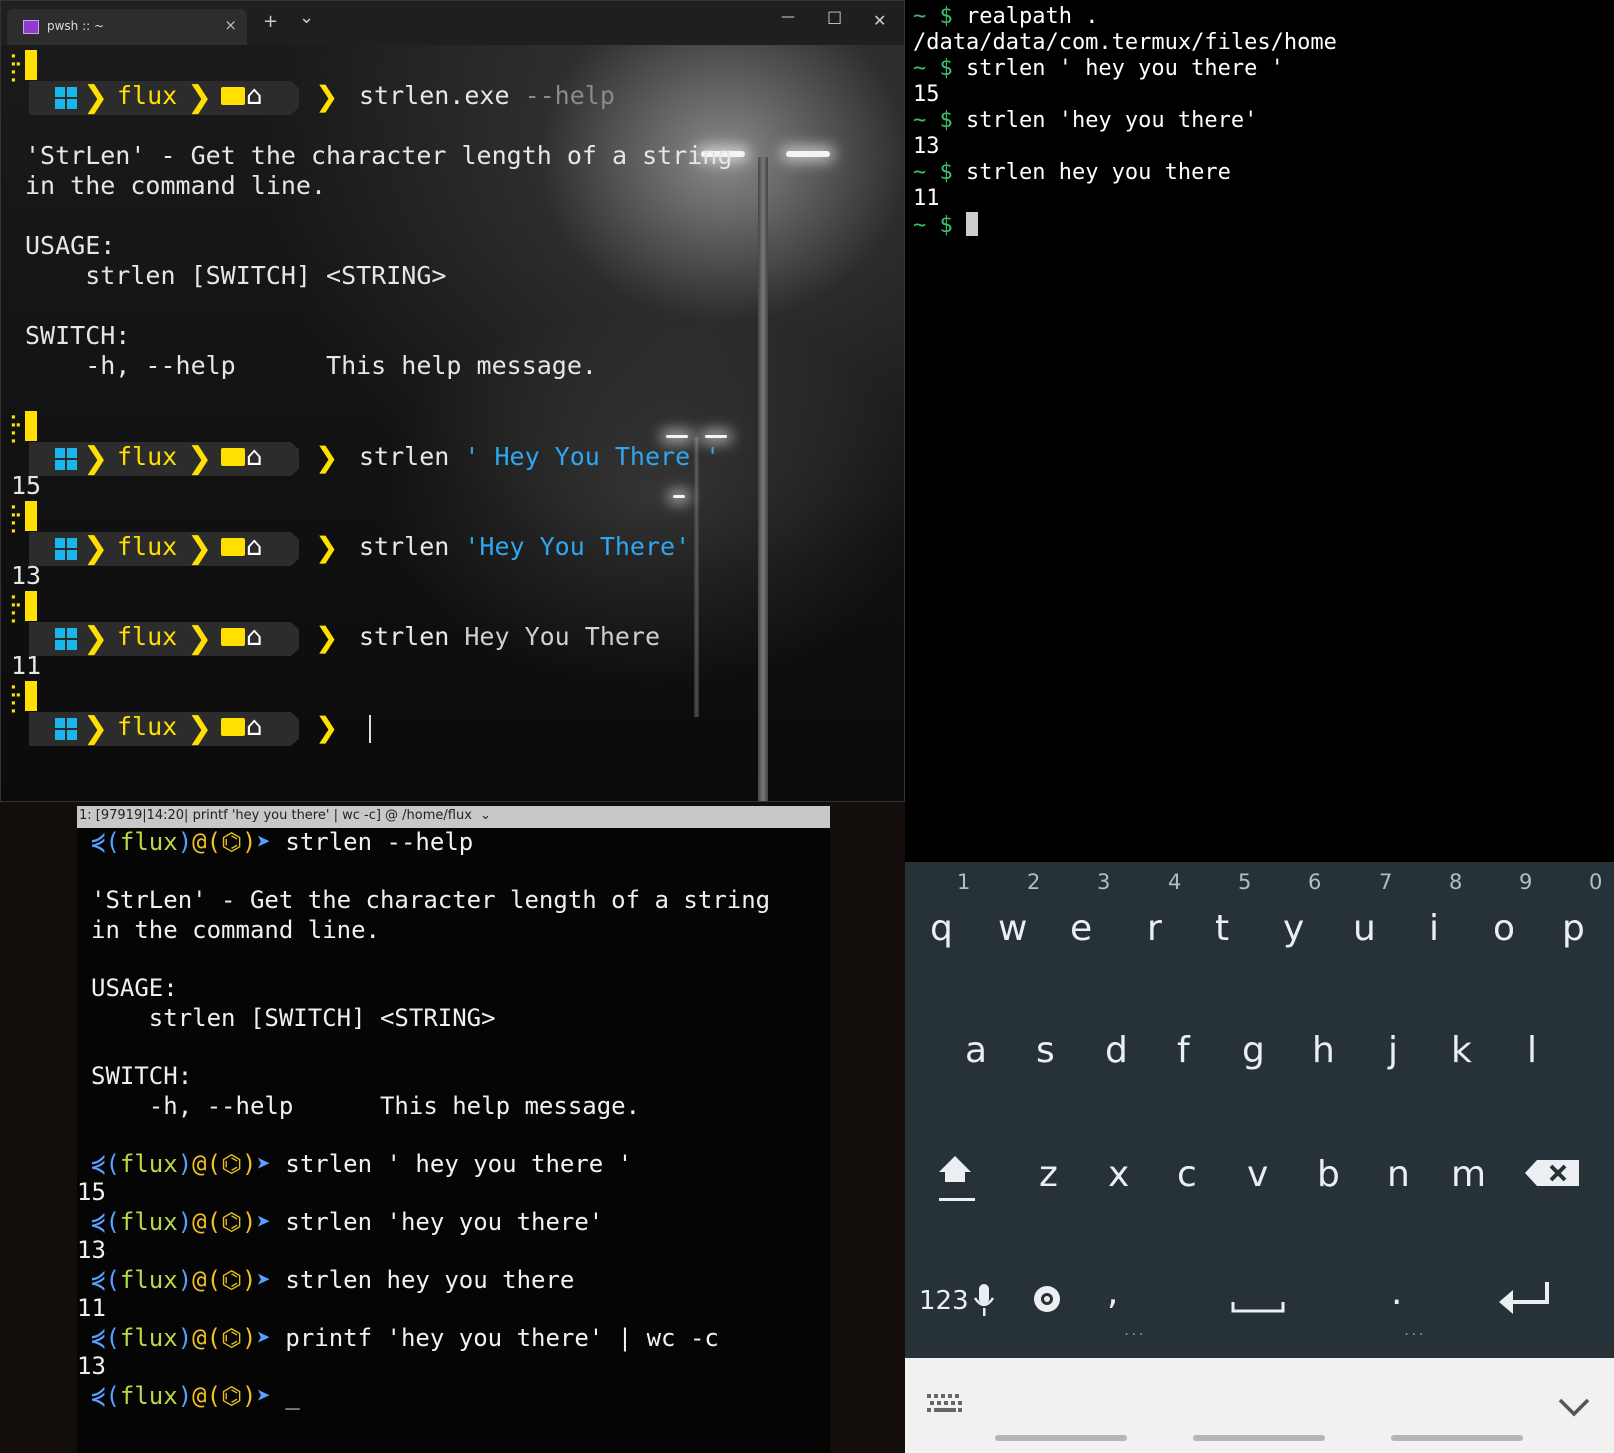 The image size is (1614, 1453). Describe the element at coordinates (306, 17) in the screenshot. I see `tab-dropdown-icon: ⌄` at that location.